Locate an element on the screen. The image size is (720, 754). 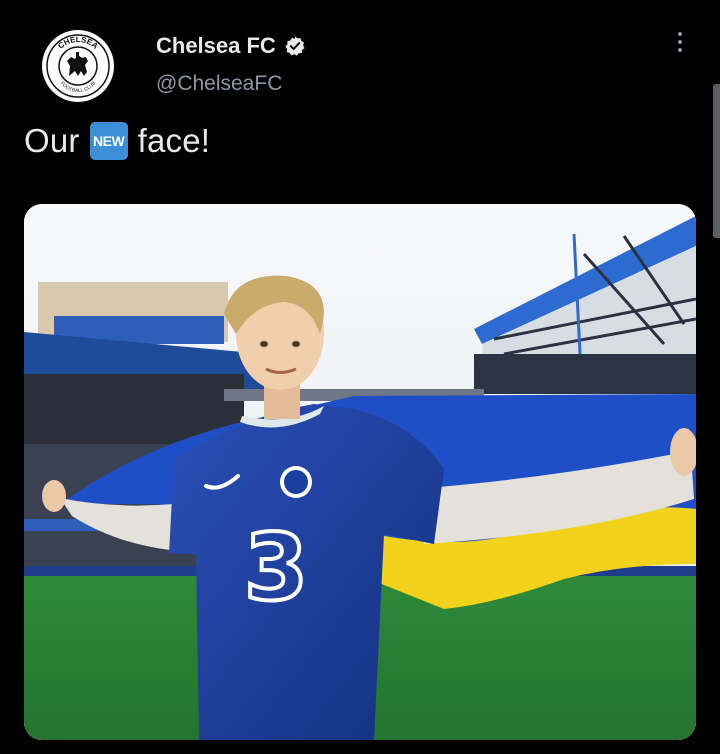
avatar: CHELSEA FOOTBALL CLUB is located at coordinates (78, 66).